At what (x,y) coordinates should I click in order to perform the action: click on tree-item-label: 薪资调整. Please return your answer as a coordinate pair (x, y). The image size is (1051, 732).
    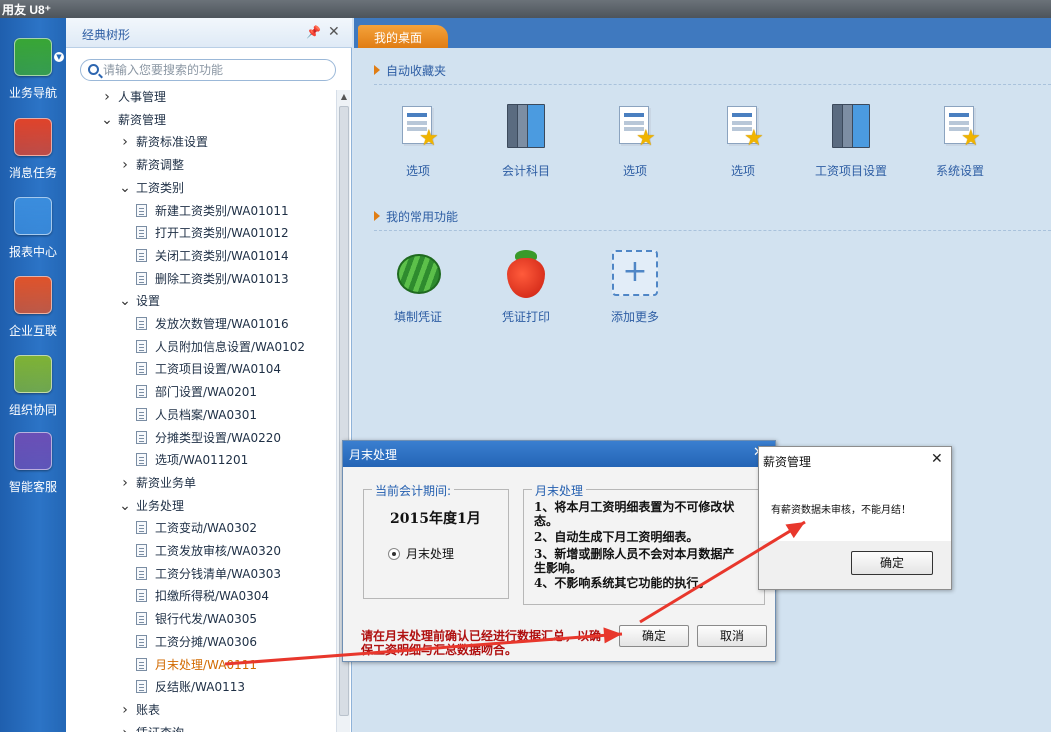
    Looking at the image, I should click on (160, 165).